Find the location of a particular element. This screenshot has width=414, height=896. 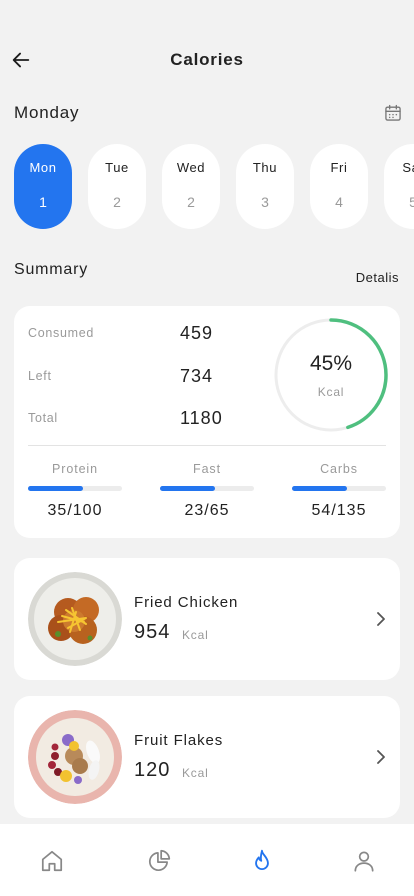

profile-icon is located at coordinates (364, 861).